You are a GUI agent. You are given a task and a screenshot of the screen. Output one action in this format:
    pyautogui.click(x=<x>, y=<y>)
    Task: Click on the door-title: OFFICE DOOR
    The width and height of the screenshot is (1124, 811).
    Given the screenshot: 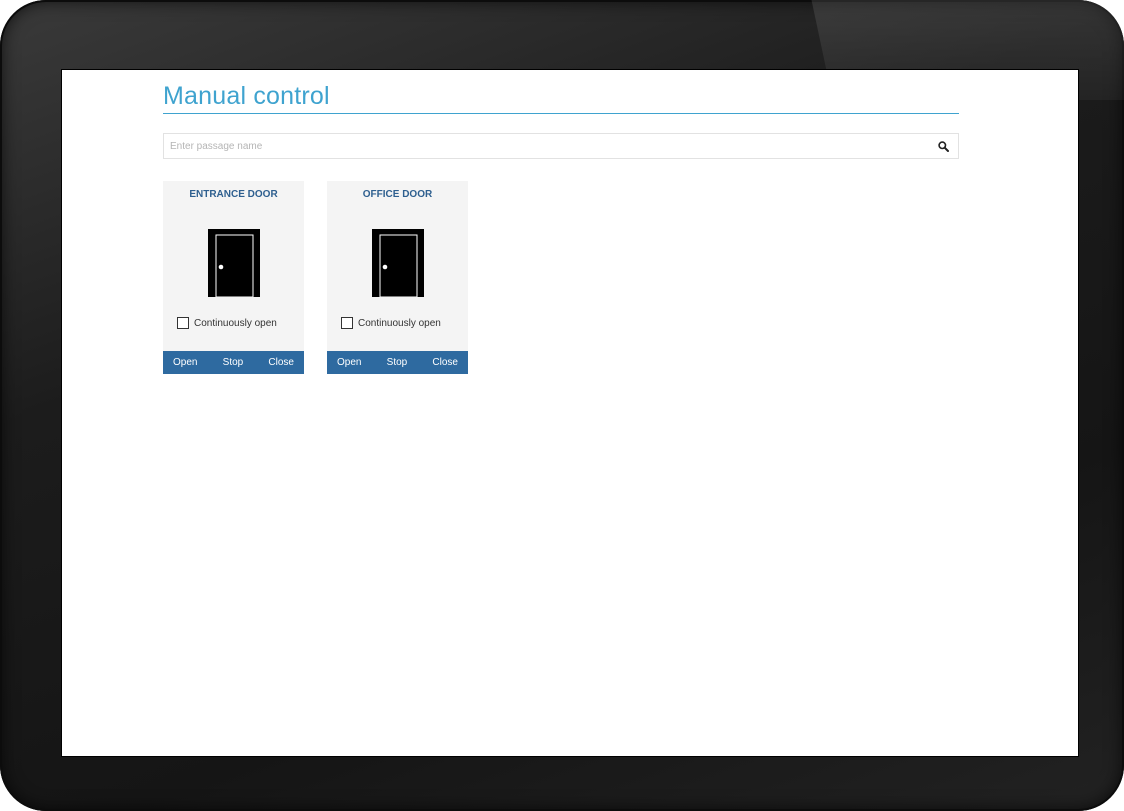 What is the action you would take?
    pyautogui.click(x=397, y=194)
    